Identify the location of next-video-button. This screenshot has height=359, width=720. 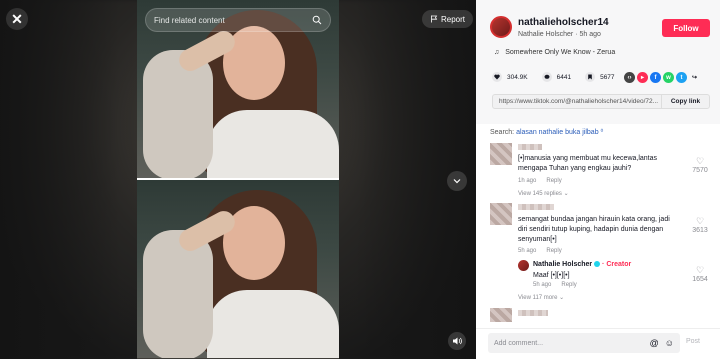
(457, 181).